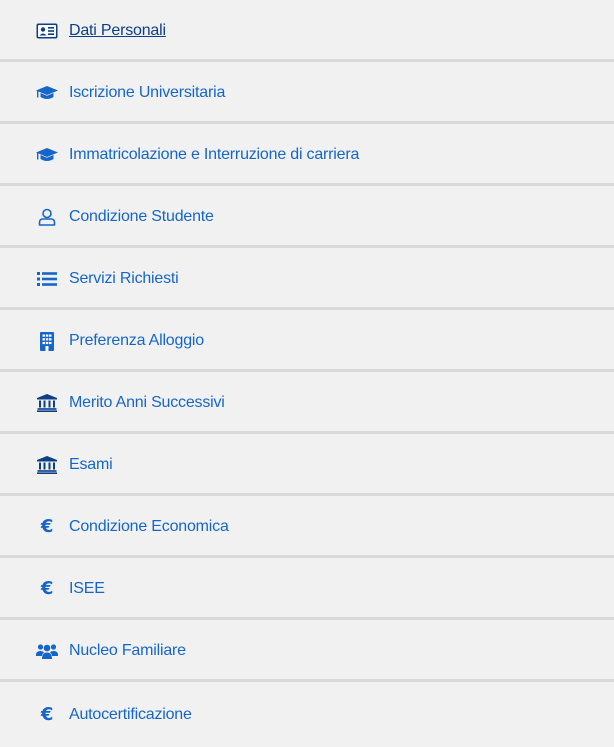 This screenshot has height=747, width=614. I want to click on id-card-icon, so click(47, 31).